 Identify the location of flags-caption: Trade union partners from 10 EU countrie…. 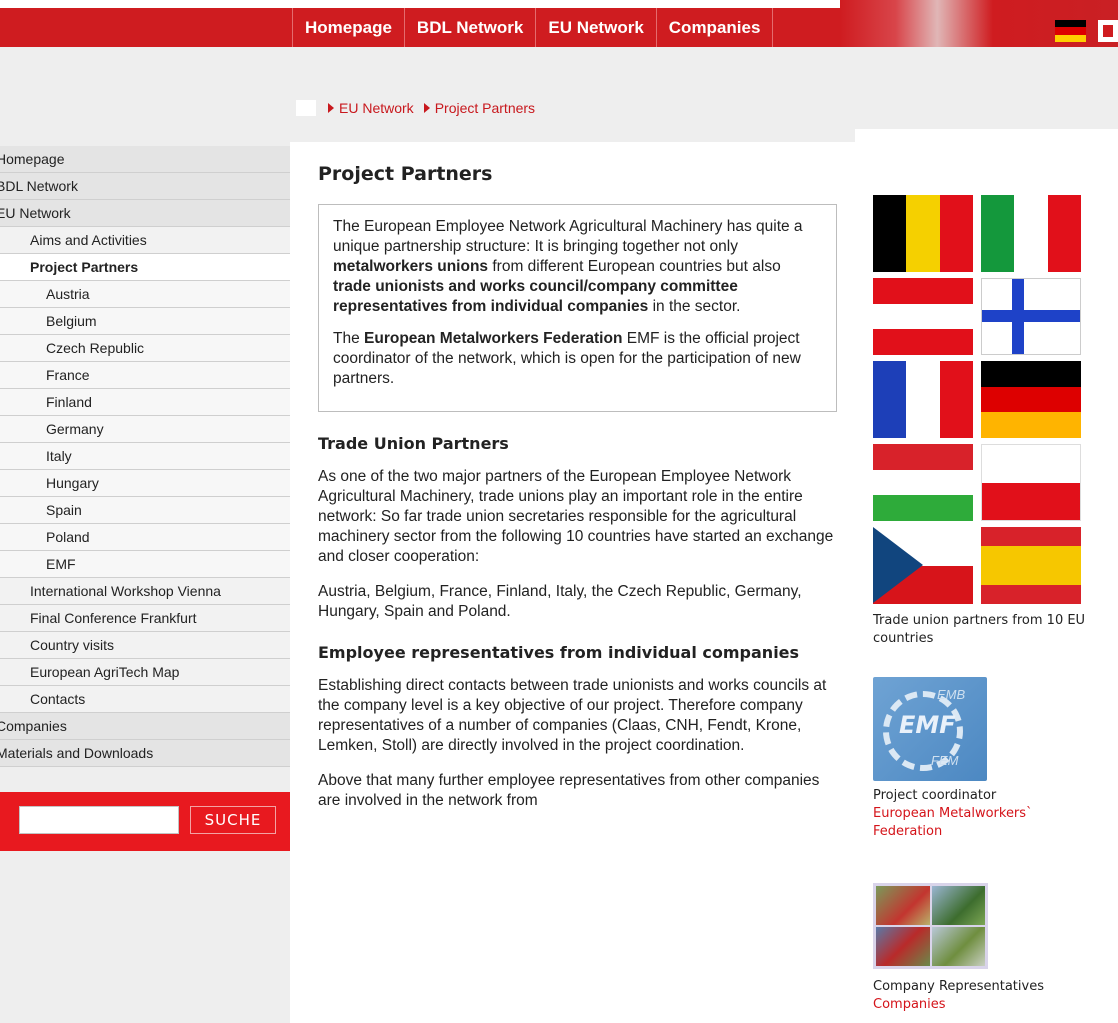
(979, 629).